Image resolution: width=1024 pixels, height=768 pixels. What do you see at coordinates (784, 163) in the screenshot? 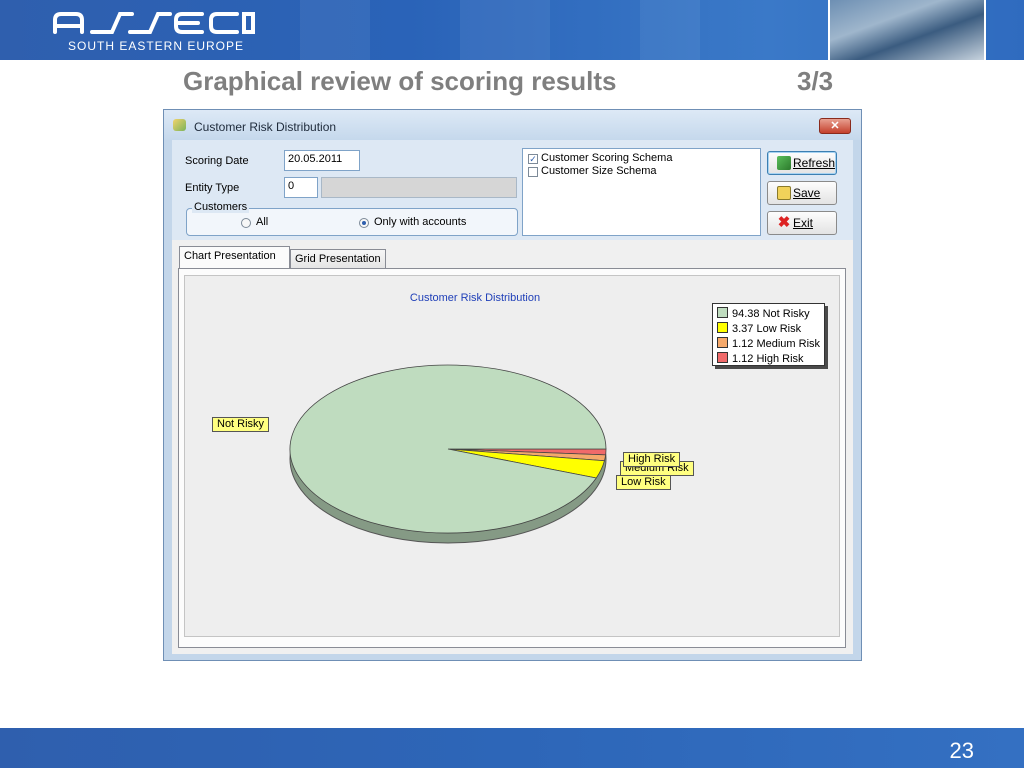
I see `refresh-icon` at bounding box center [784, 163].